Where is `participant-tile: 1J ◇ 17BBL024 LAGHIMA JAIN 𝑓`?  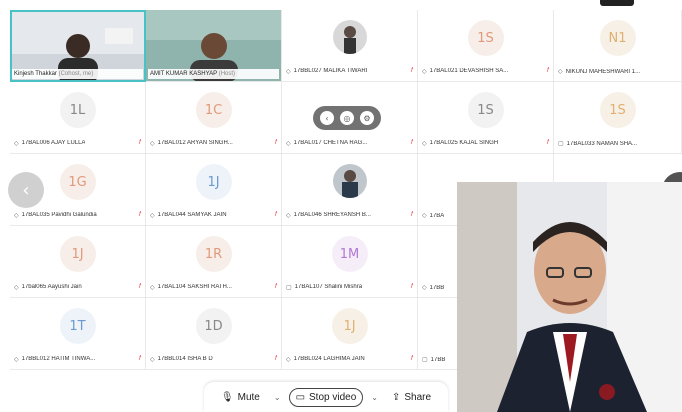
participant-tile: 1J ◇ 17BBL024 LAGHIMA JAIN 𝑓 is located at coordinates (350, 334).